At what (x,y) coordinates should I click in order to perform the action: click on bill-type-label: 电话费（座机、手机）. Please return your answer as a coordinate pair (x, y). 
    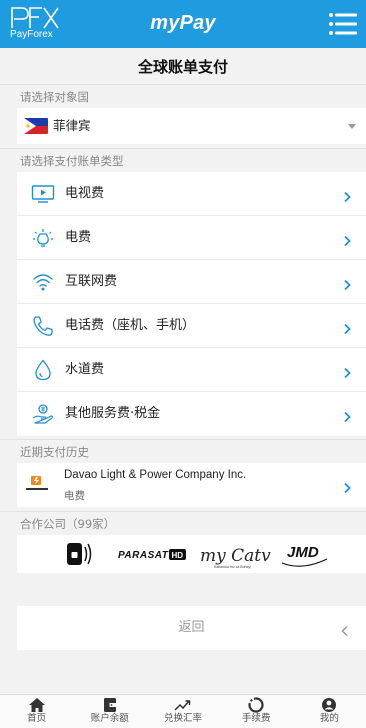
    Looking at the image, I should click on (130, 325).